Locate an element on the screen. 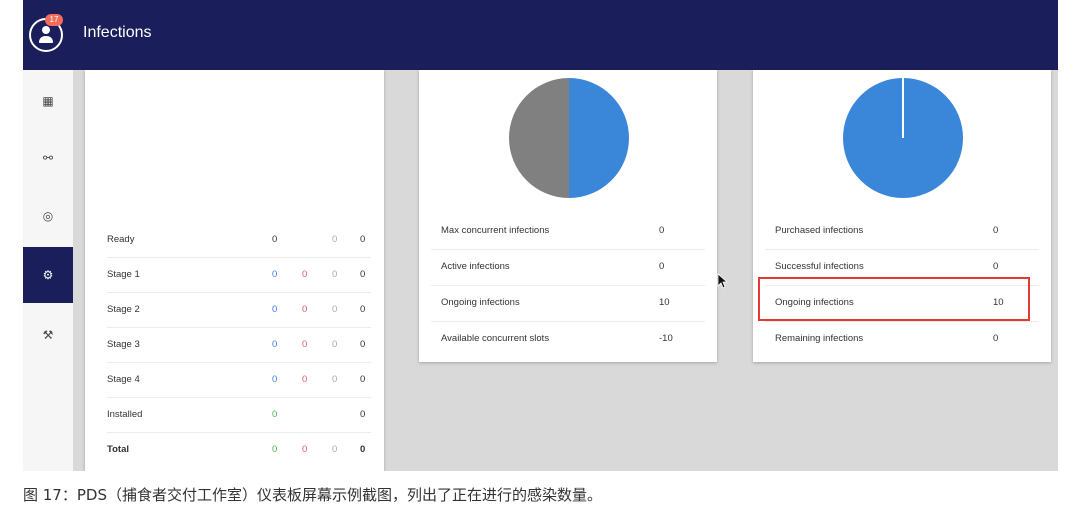 This screenshot has height=522, width=1080. purchases-pie-chart is located at coordinates (903, 138).